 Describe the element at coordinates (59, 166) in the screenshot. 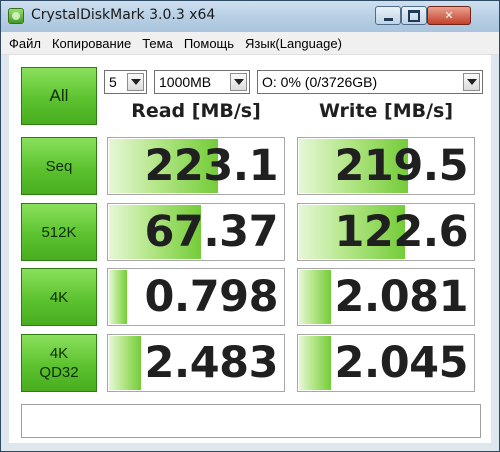

I see `run-seq-button: Seq` at that location.